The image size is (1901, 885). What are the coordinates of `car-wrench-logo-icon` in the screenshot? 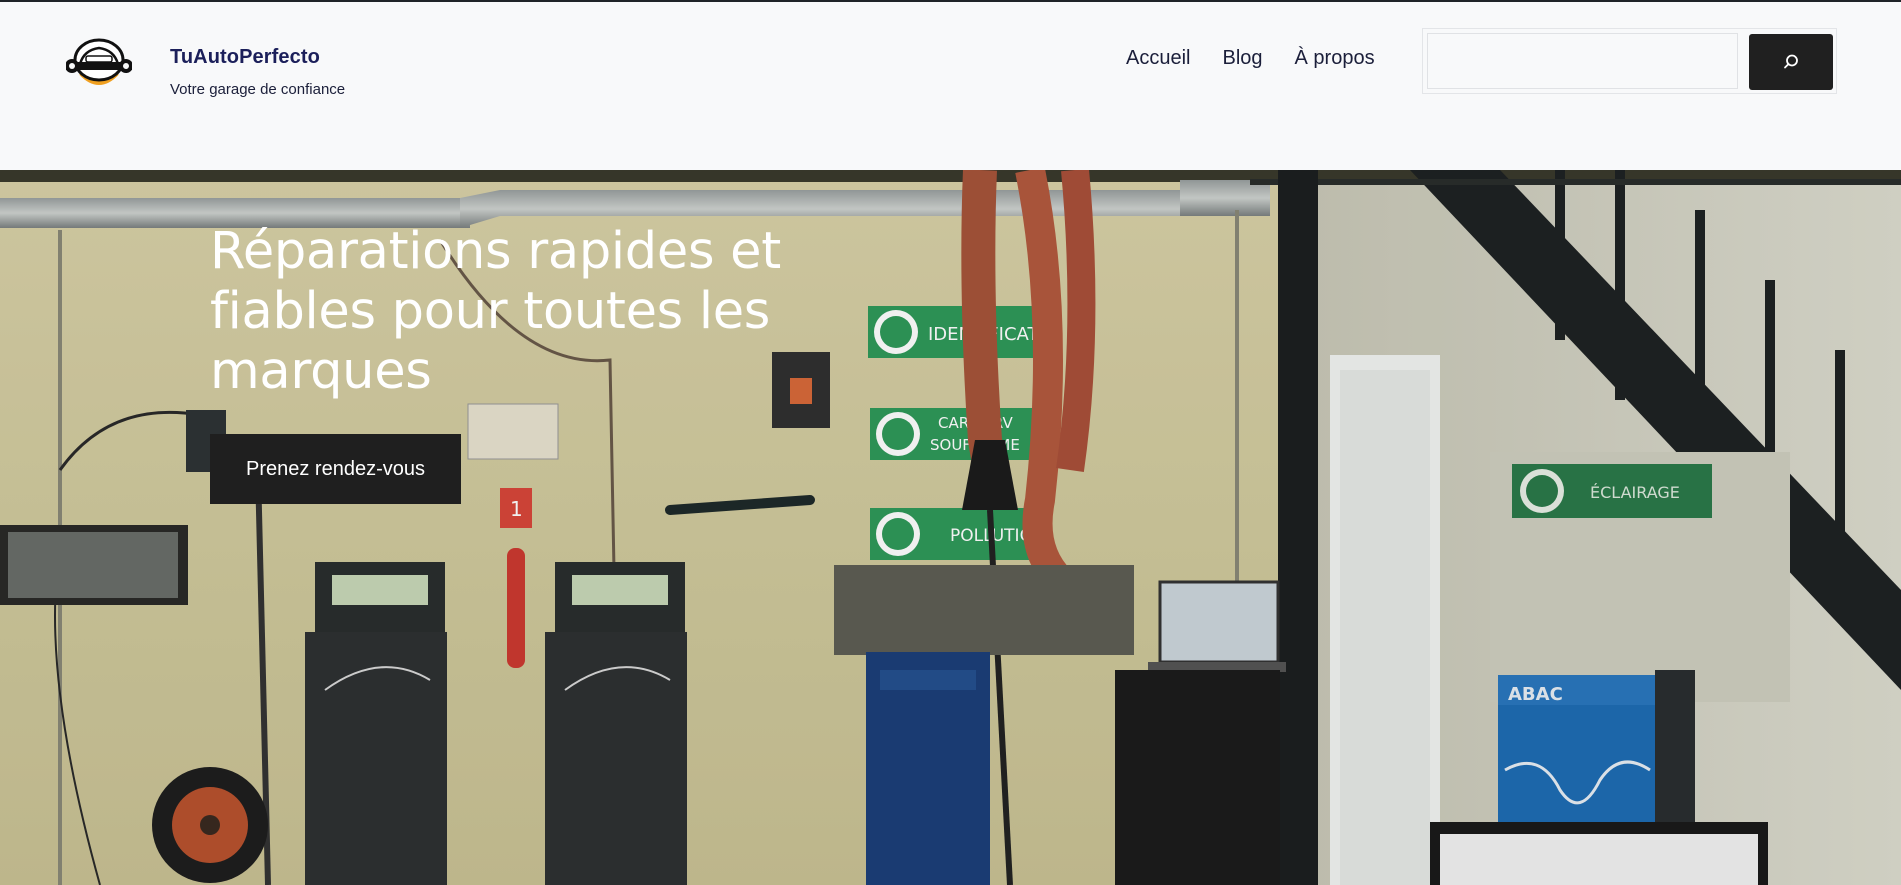 It's located at (99, 61).